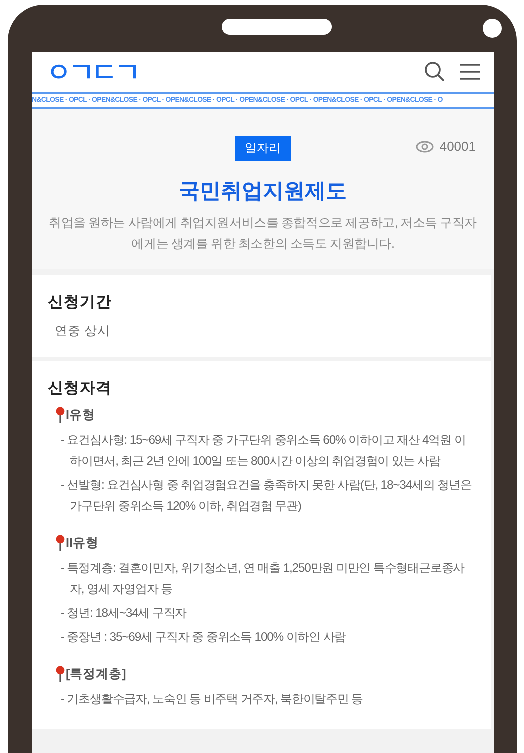  Describe the element at coordinates (96, 674) in the screenshot. I see `group-label: [특정계층]` at that location.